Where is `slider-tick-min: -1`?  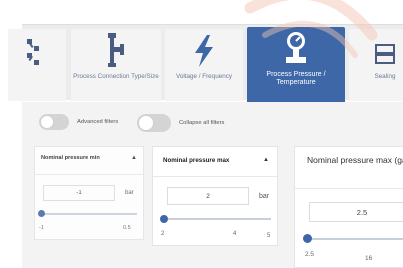 slider-tick-min: -1 is located at coordinates (41, 228).